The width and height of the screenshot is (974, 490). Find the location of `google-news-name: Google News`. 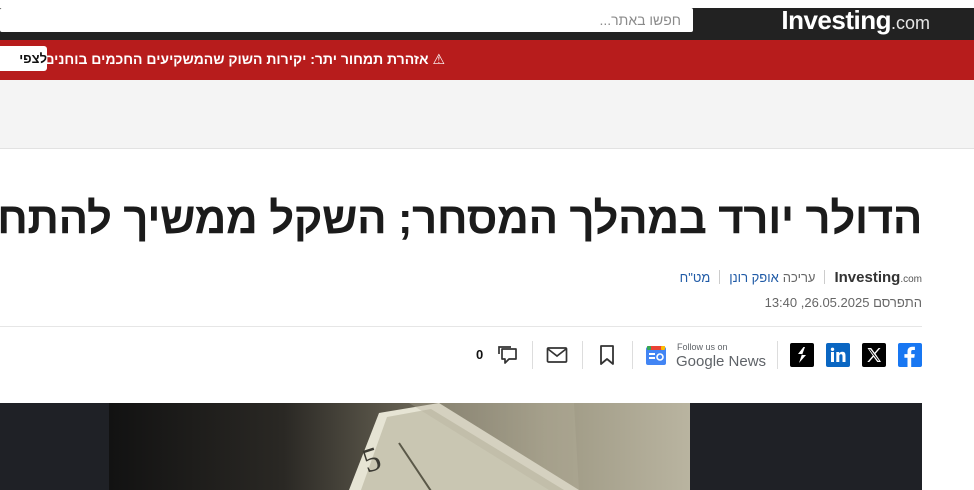

google-news-name: Google News is located at coordinates (721, 361).